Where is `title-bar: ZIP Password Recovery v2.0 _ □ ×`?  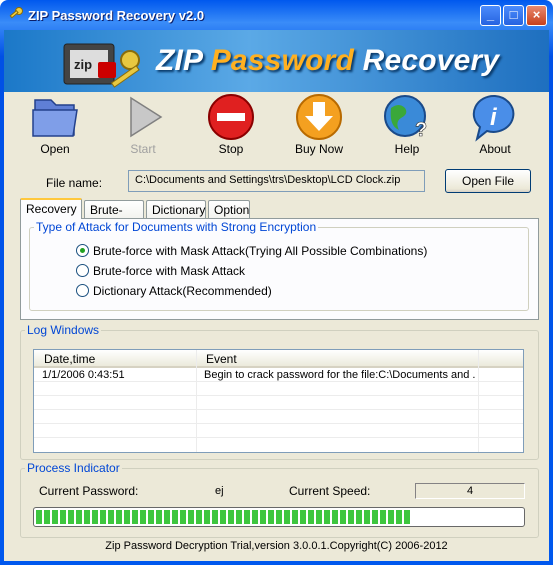 title-bar: ZIP Password Recovery v2.0 _ □ × is located at coordinates (276, 15).